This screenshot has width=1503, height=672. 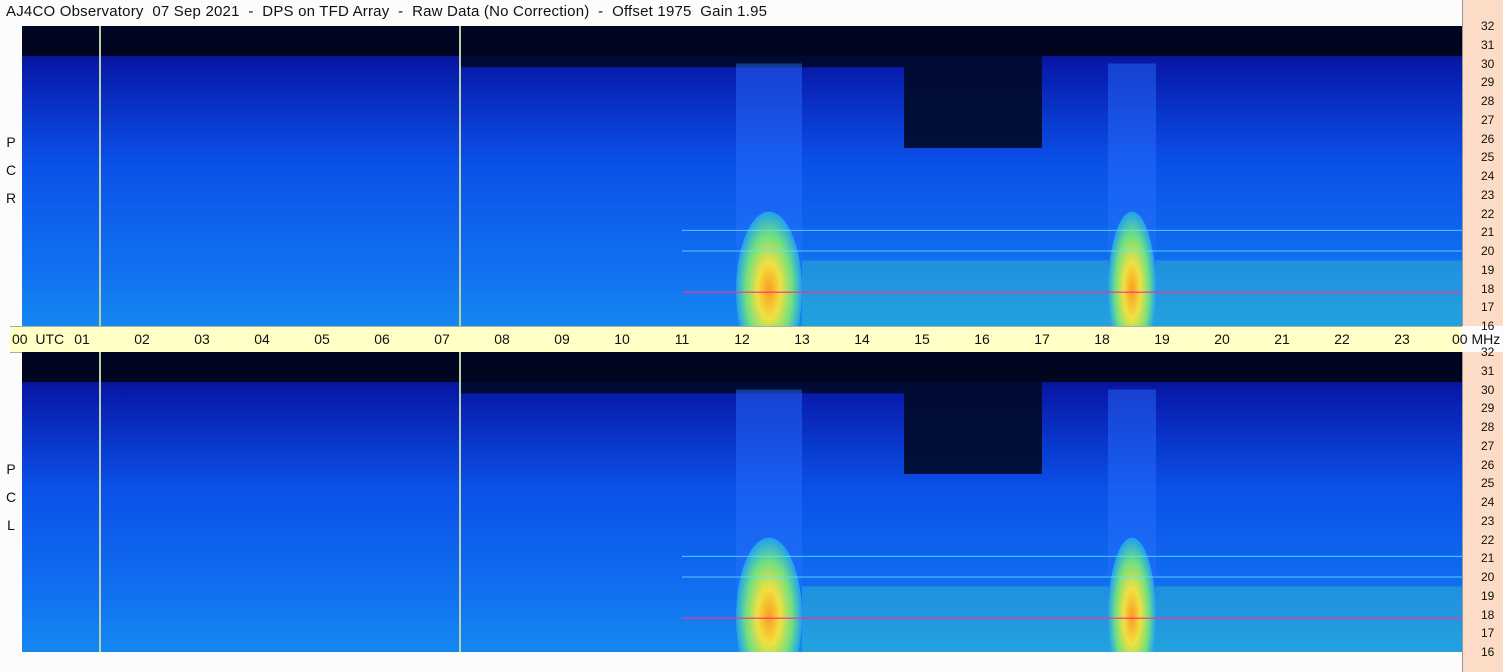 I want to click on utc-tick-label: 09, so click(x=562, y=339).